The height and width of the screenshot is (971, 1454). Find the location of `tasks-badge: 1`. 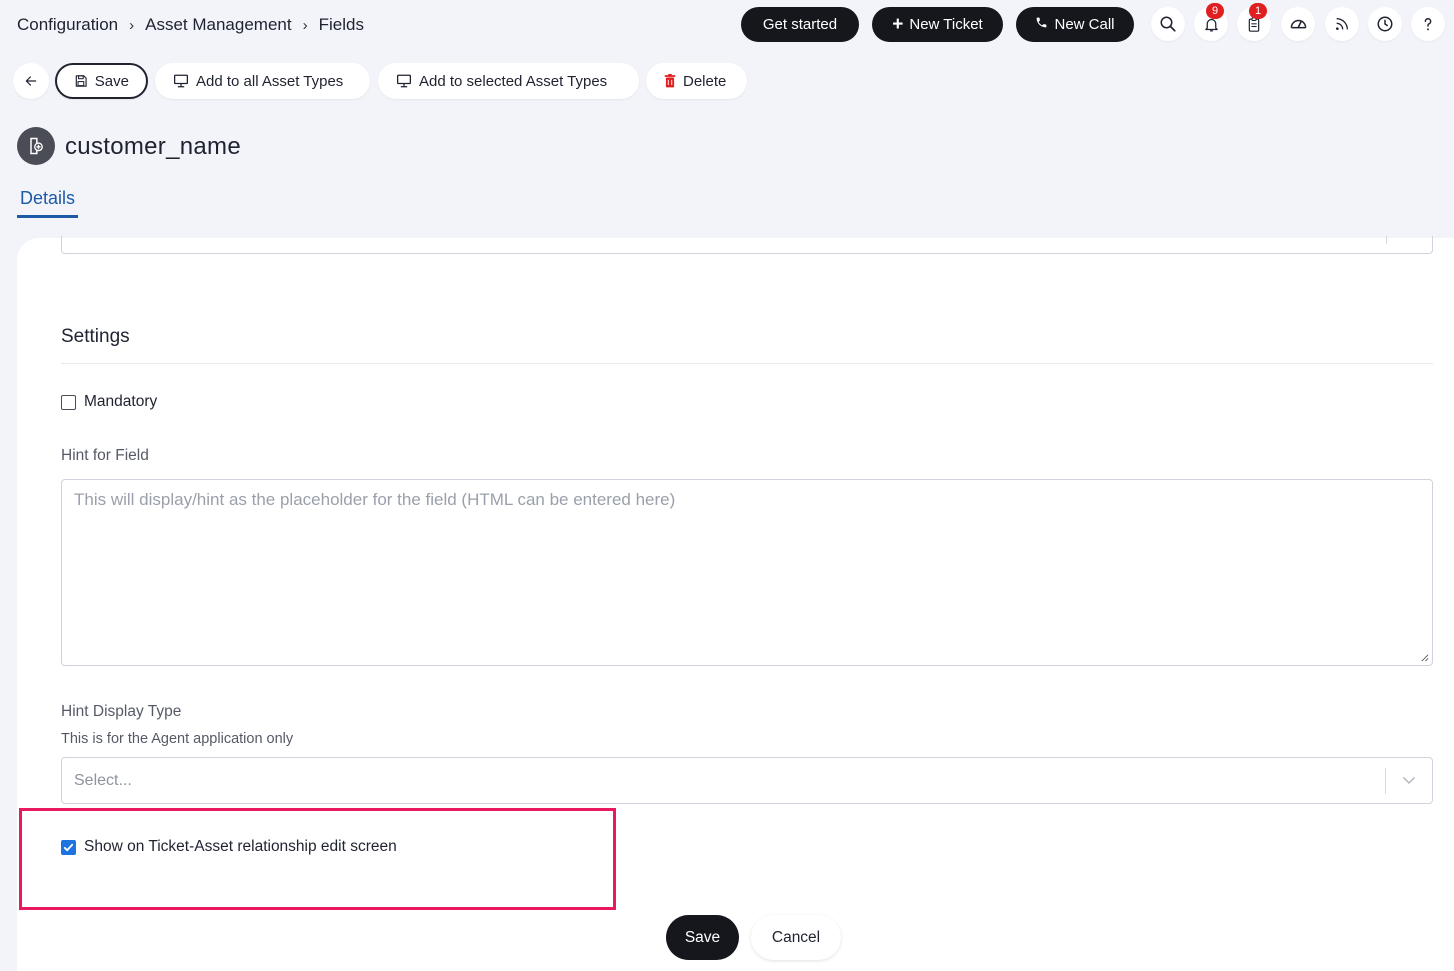

tasks-badge: 1 is located at coordinates (1258, 11).